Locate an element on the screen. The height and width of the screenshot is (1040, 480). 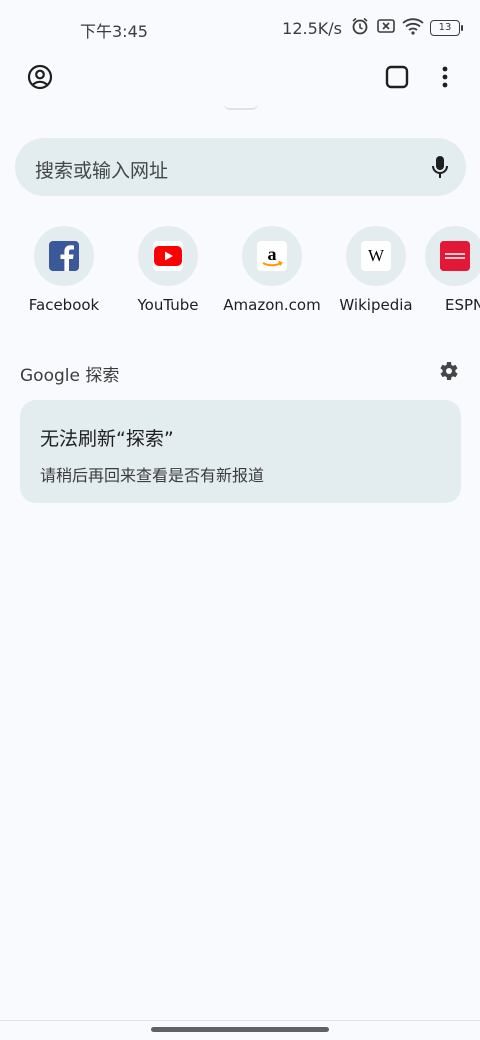
shortcut-wikipedia: W Wikipedia is located at coordinates (376, 270).